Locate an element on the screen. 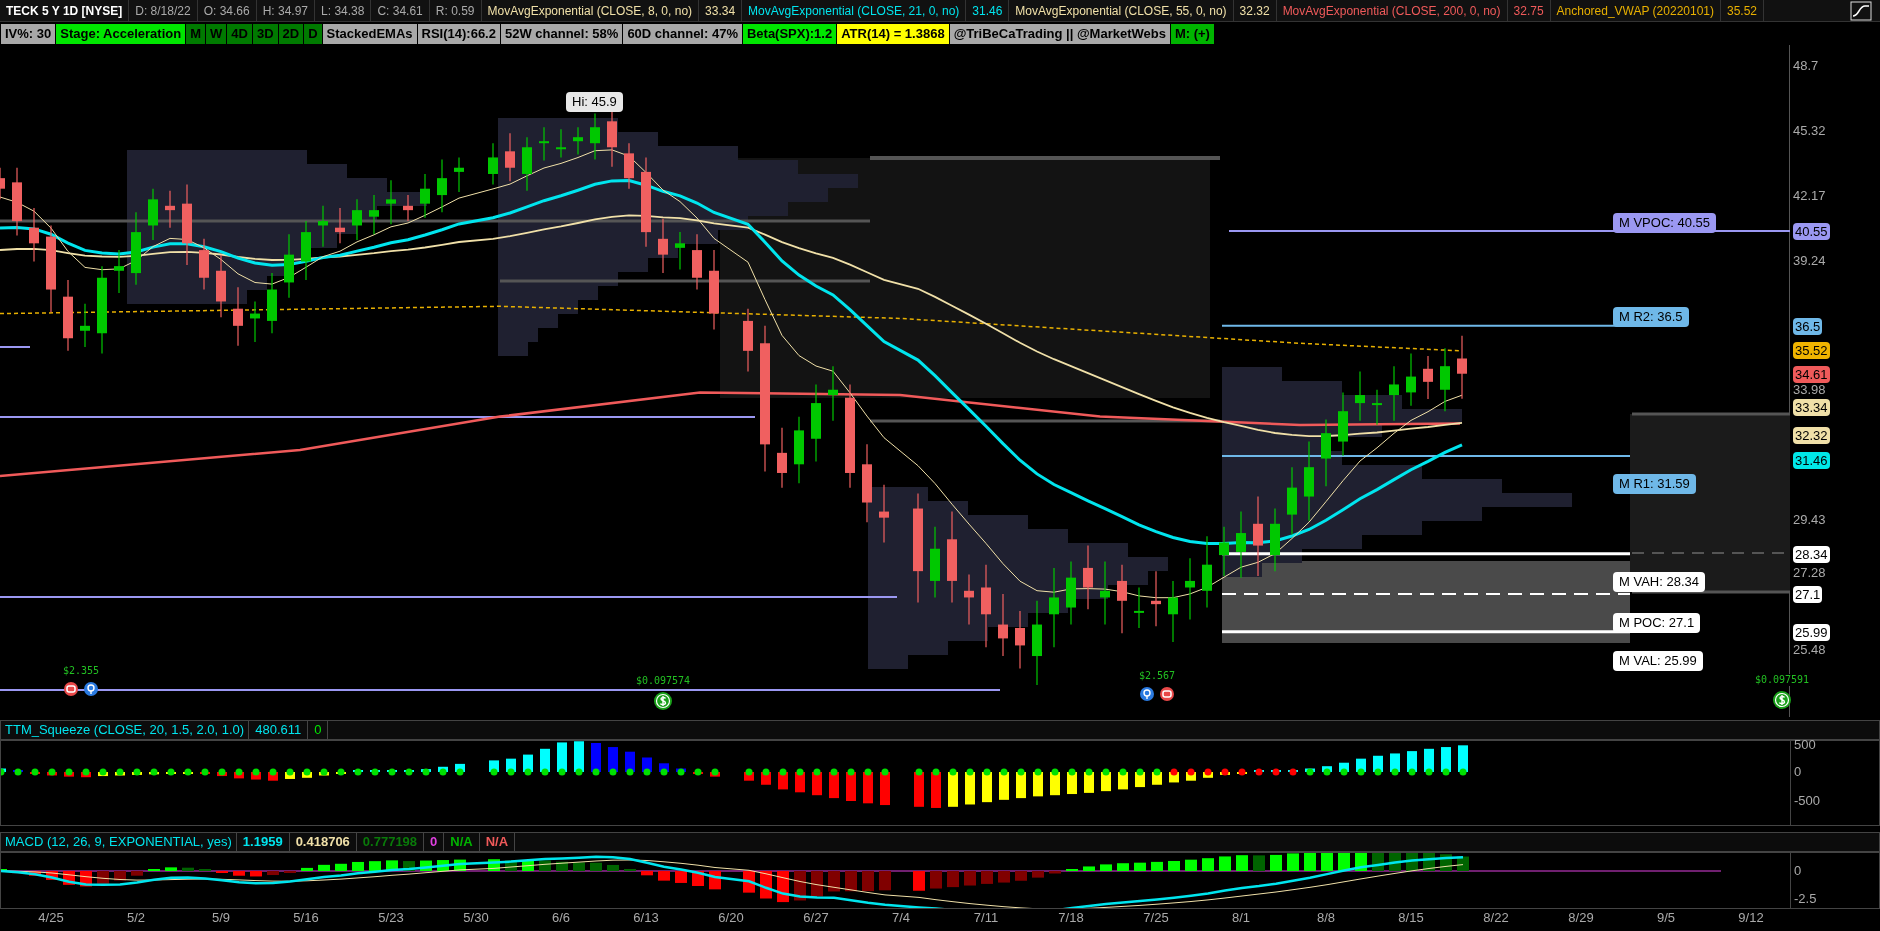  date-tick: 5/16 is located at coordinates (306, 918).